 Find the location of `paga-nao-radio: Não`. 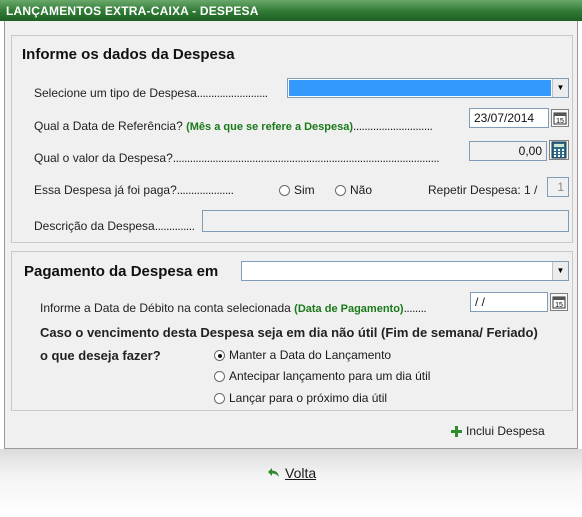

paga-nao-radio: Não is located at coordinates (353, 190).